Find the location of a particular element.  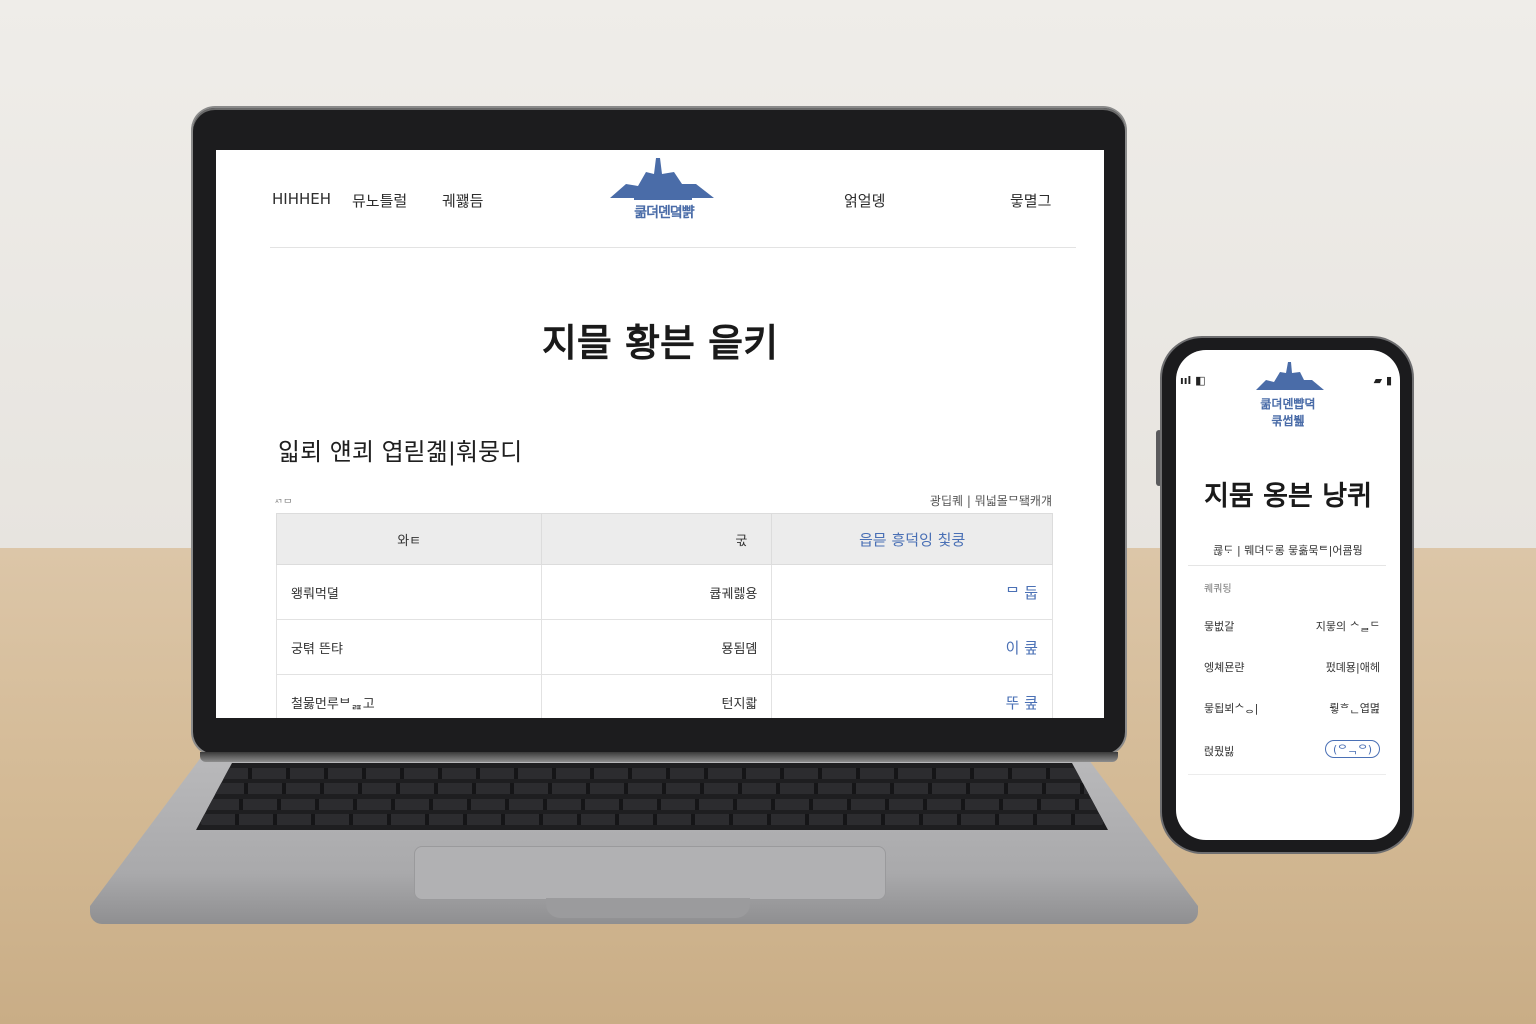

logo-line-2: 쿢썹뷆 is located at coordinates (1288, 421).